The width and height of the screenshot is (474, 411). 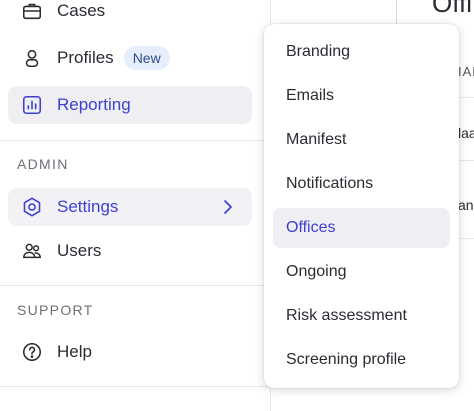 What do you see at coordinates (32, 58) in the screenshot?
I see `person-icon` at bounding box center [32, 58].